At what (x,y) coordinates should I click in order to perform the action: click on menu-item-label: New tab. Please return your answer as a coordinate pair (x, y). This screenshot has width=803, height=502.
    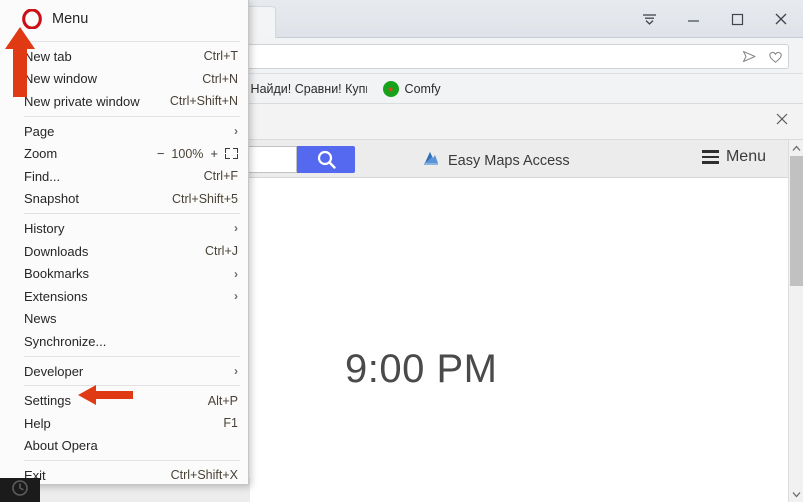
    Looking at the image, I should click on (48, 56).